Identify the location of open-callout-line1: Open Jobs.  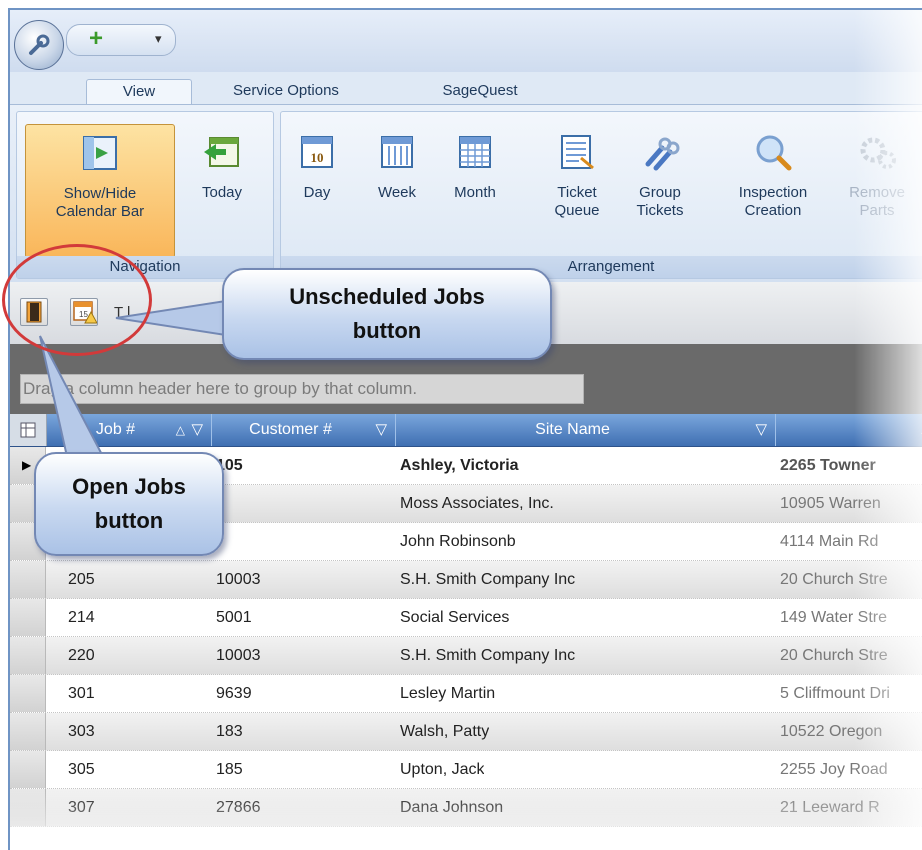
(129, 486).